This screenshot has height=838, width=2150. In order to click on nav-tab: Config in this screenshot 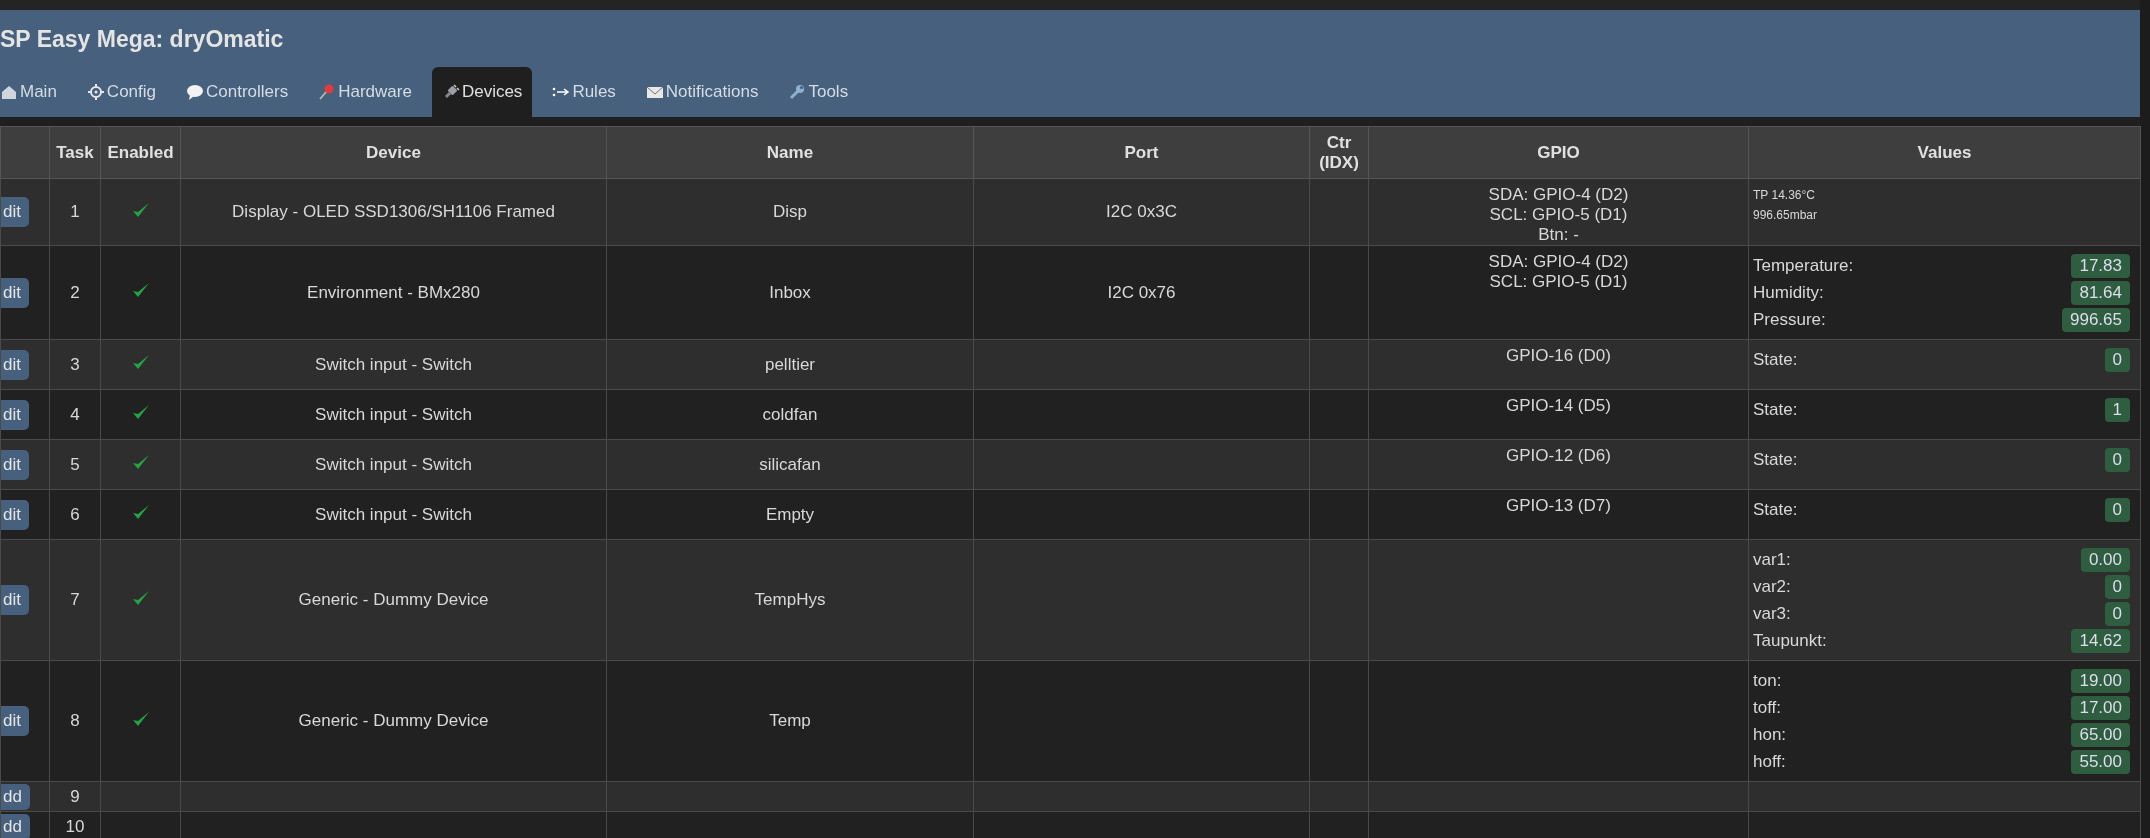, I will do `click(121, 92)`.